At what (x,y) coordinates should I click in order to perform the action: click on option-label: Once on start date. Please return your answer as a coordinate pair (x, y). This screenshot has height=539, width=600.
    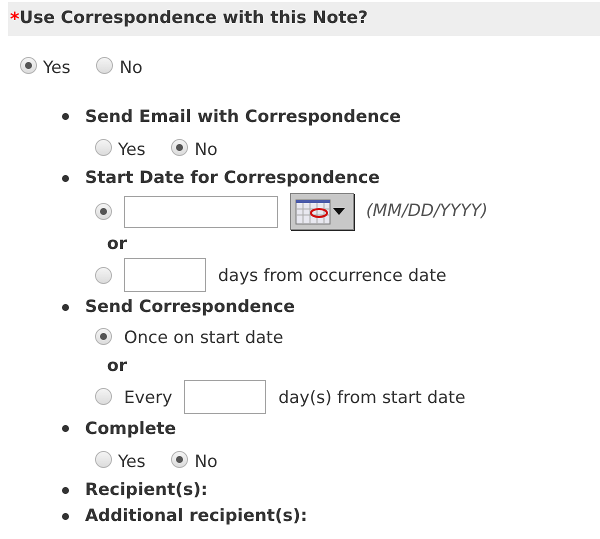
    Looking at the image, I should click on (204, 338).